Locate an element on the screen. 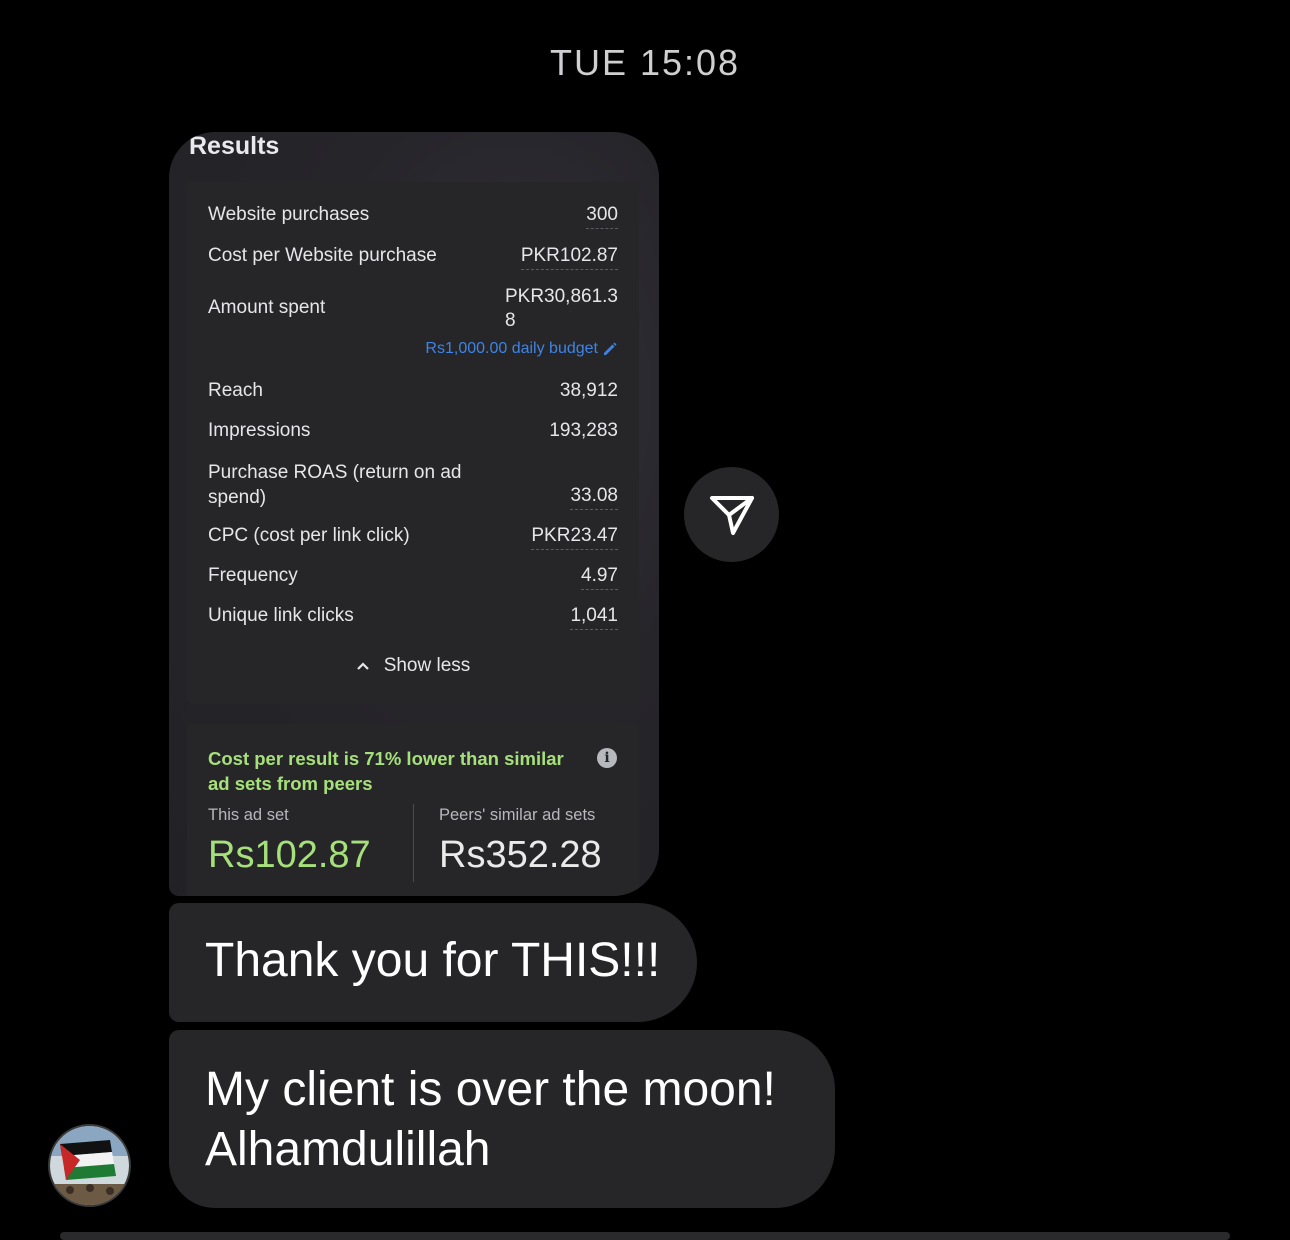 The width and height of the screenshot is (1290, 1240). metric-label: Frequency is located at coordinates (253, 575).